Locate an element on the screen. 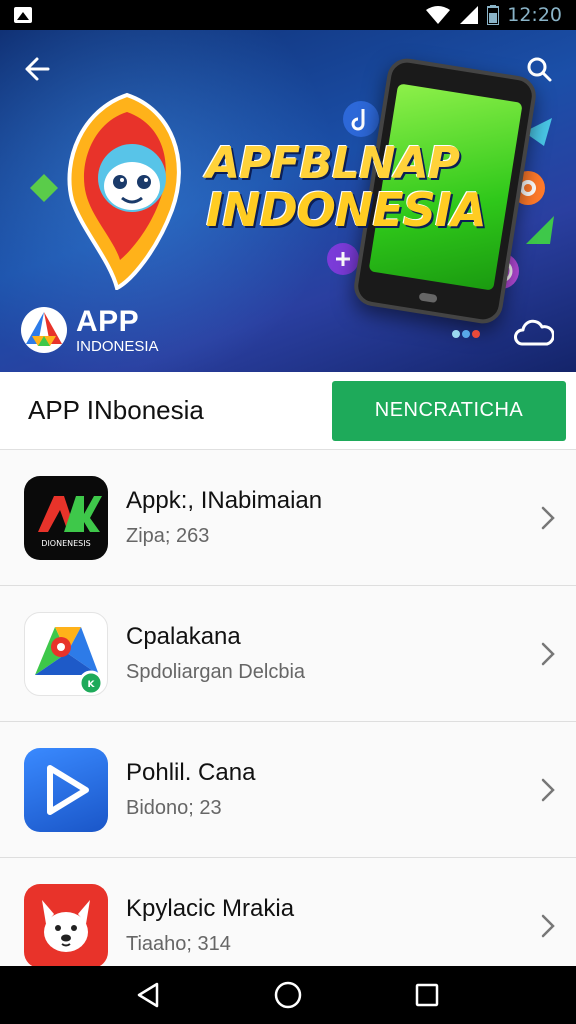  list-item: DIONENESIS Appk:, INabimaian Zipa; 263 is located at coordinates (288, 518).